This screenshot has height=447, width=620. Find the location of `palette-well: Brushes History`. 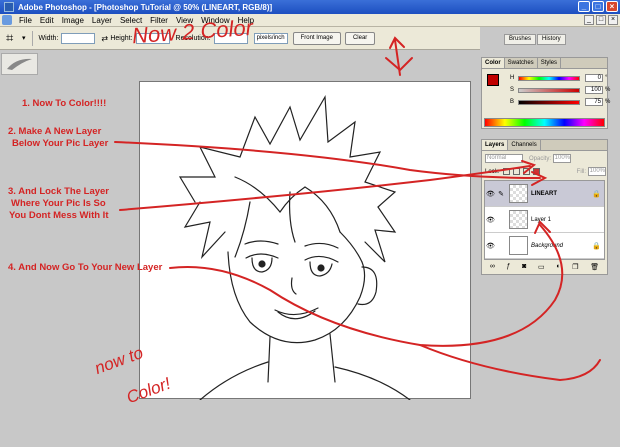

palette-well: Brushes History is located at coordinates (535, 39).